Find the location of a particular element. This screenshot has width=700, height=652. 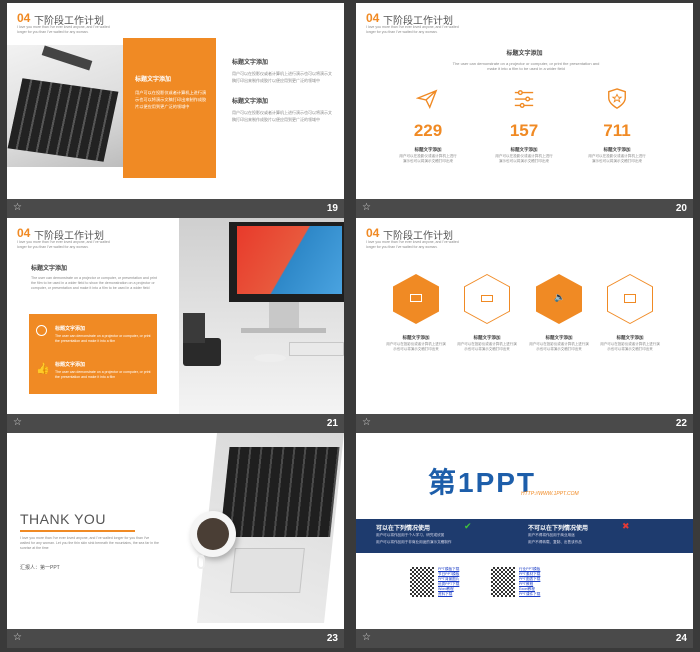

title-underline is located at coordinates (77, 531).